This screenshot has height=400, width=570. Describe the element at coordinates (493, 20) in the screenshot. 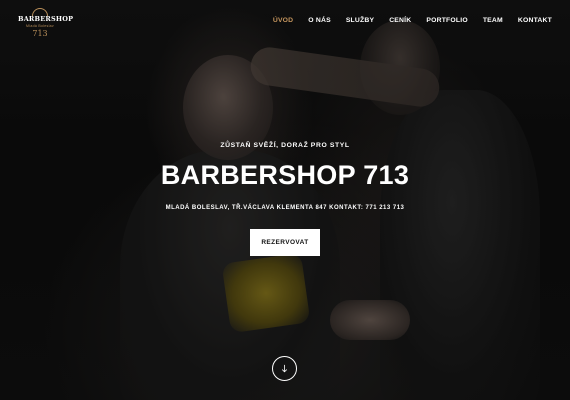

I see `nav-item-team: TEAM` at that location.